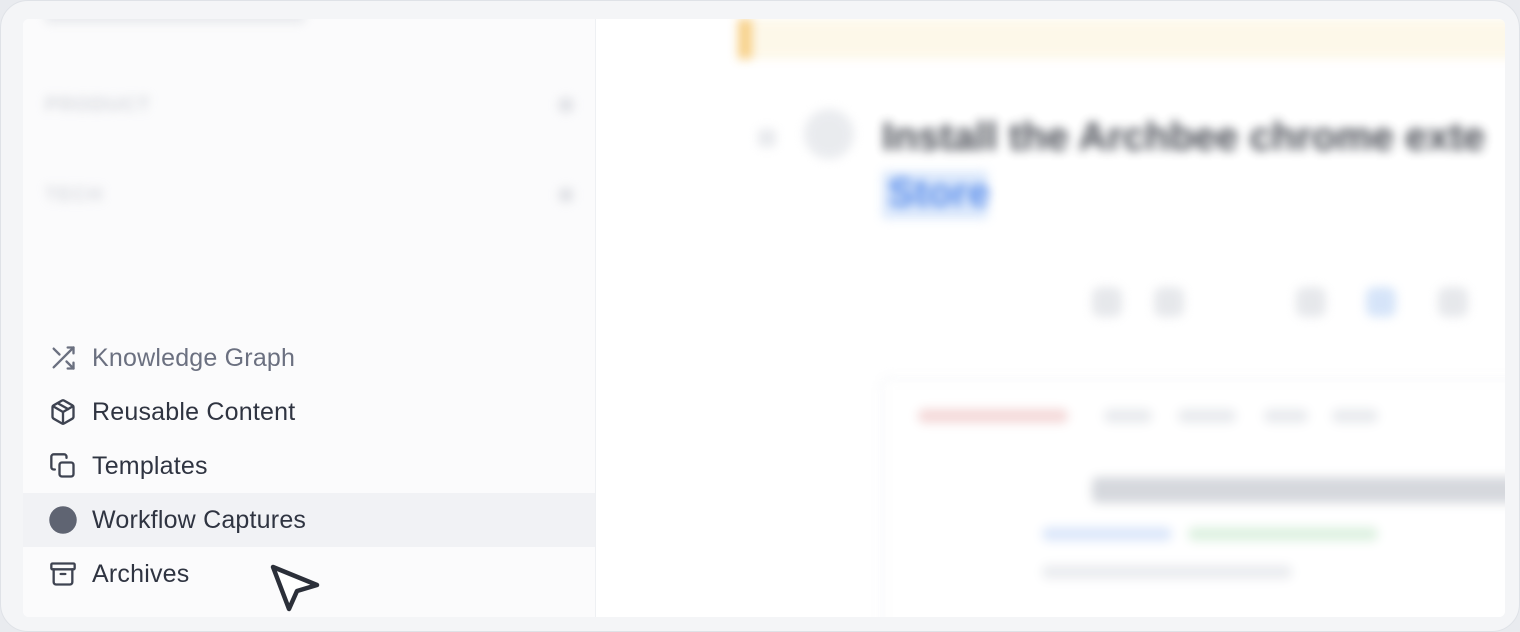 The image size is (1520, 632). Describe the element at coordinates (63, 358) in the screenshot. I see `shuffle-icon` at that location.